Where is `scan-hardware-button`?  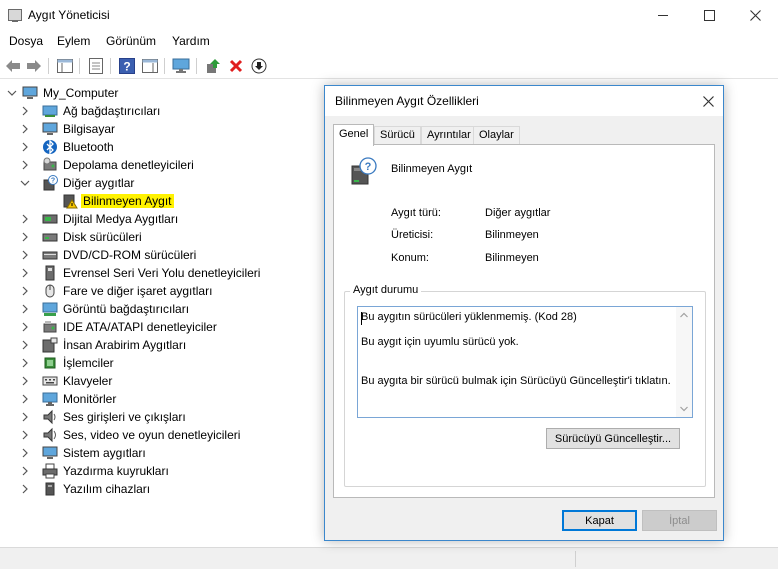 scan-hardware-button is located at coordinates (181, 66).